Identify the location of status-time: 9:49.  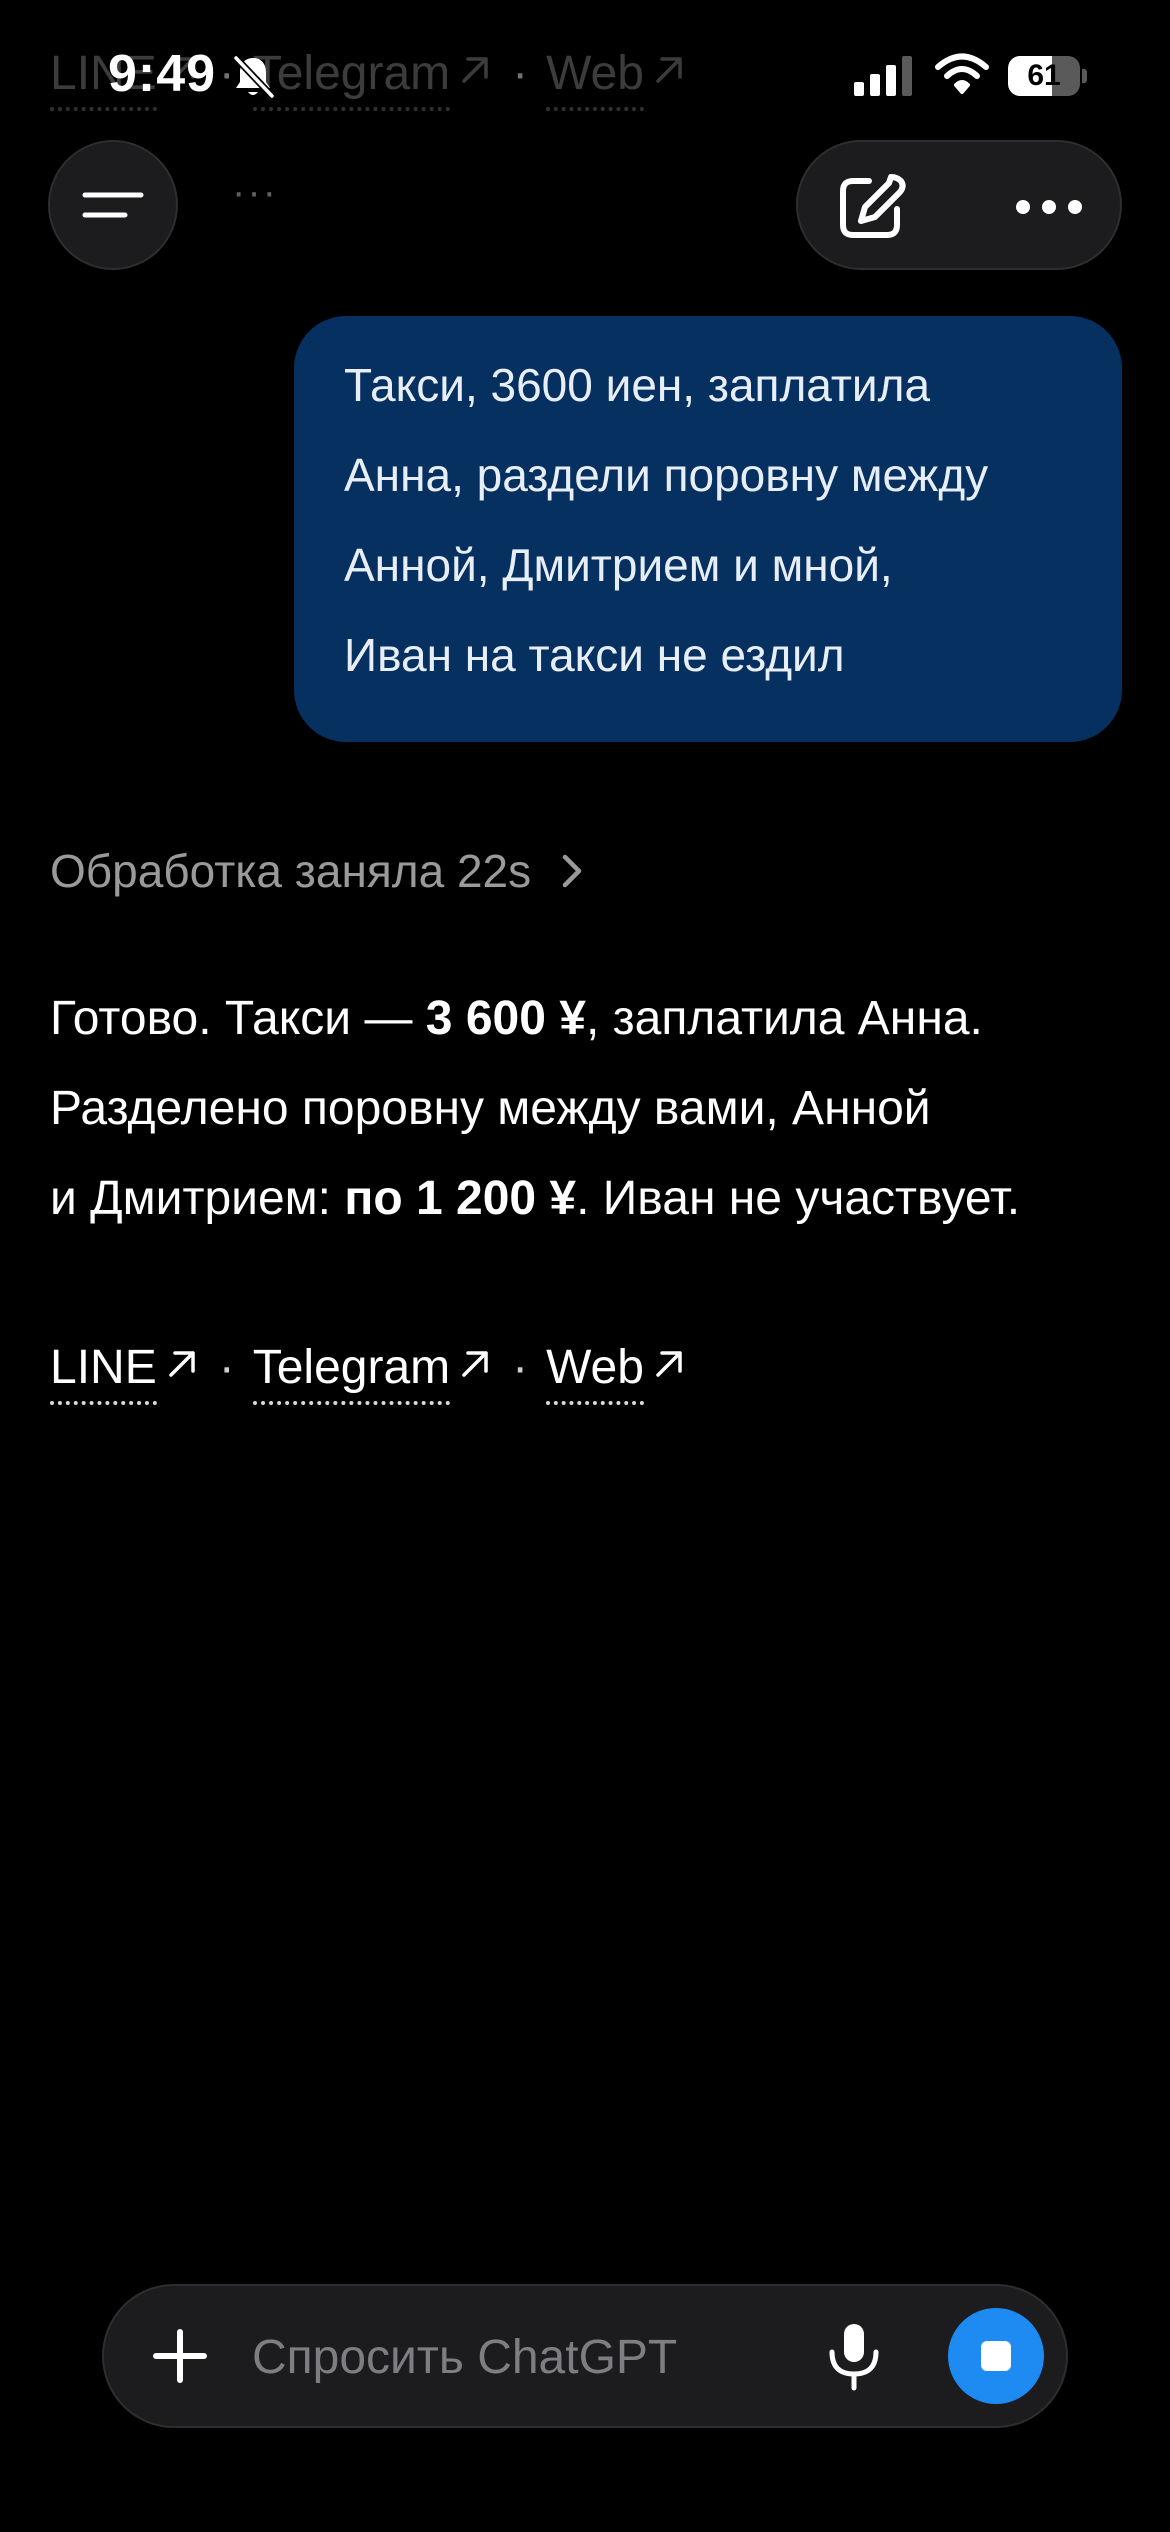
(162, 74).